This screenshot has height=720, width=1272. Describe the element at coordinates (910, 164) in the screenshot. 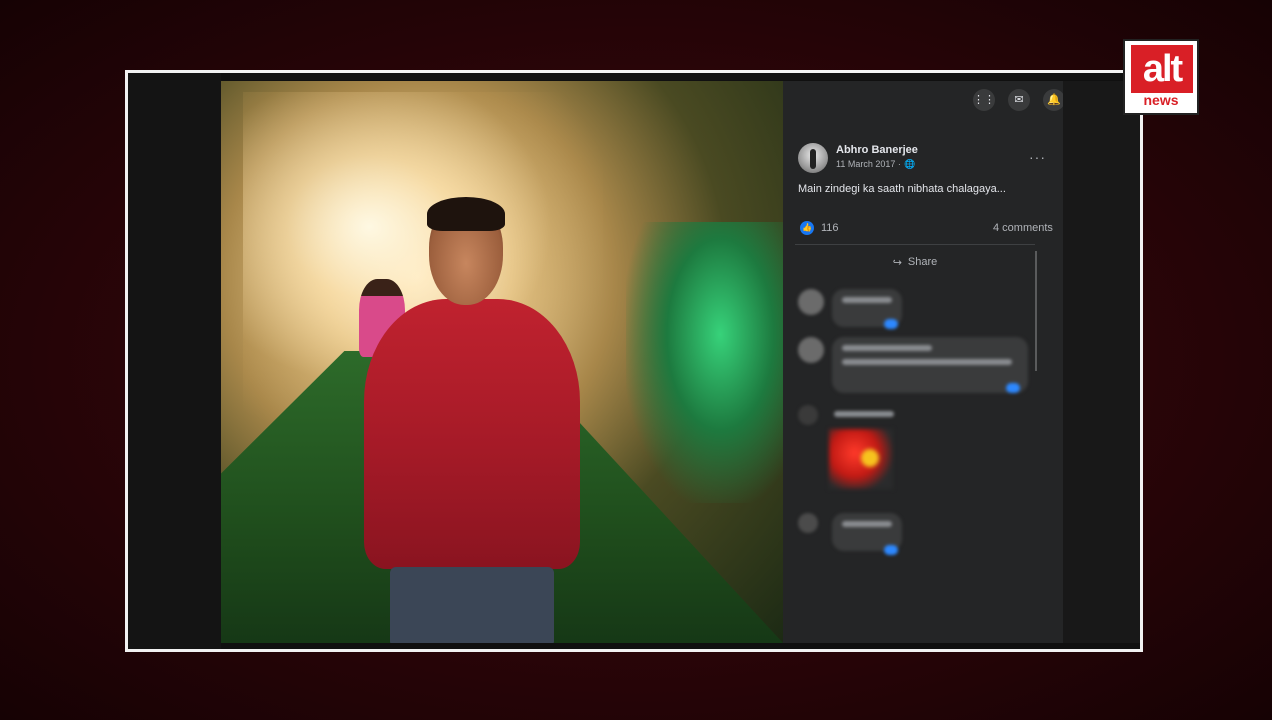

I see `globe-icon: 🌐` at that location.